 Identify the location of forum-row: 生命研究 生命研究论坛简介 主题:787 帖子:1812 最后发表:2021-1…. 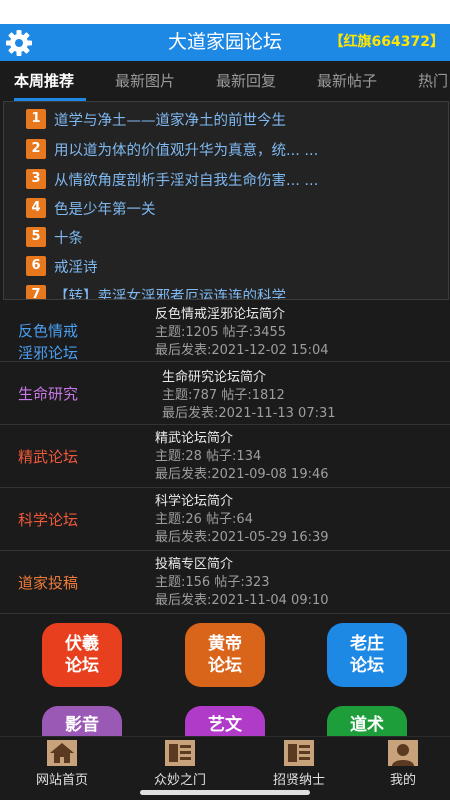
(225, 394).